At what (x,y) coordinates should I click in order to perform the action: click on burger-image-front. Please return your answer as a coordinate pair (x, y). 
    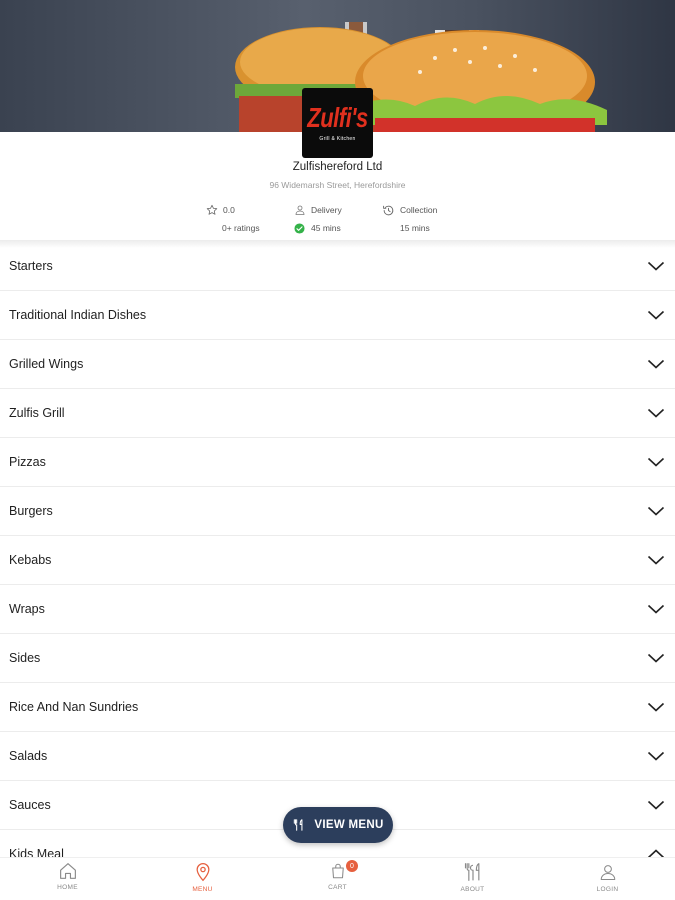
    Looking at the image, I should click on (478, 81).